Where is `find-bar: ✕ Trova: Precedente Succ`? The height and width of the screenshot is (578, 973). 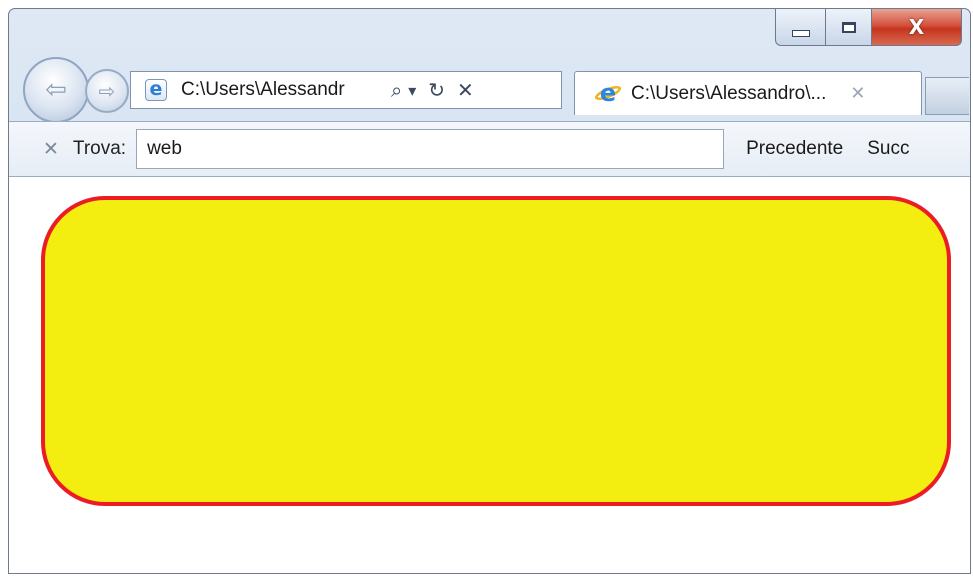
find-bar: ✕ Trova: Precedente Succ is located at coordinates (489, 149).